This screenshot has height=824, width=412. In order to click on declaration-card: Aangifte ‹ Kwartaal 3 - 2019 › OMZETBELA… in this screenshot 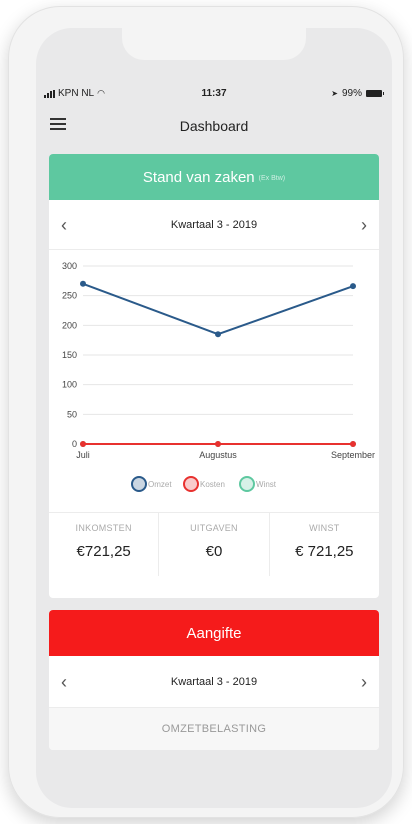, I will do `click(214, 680)`.